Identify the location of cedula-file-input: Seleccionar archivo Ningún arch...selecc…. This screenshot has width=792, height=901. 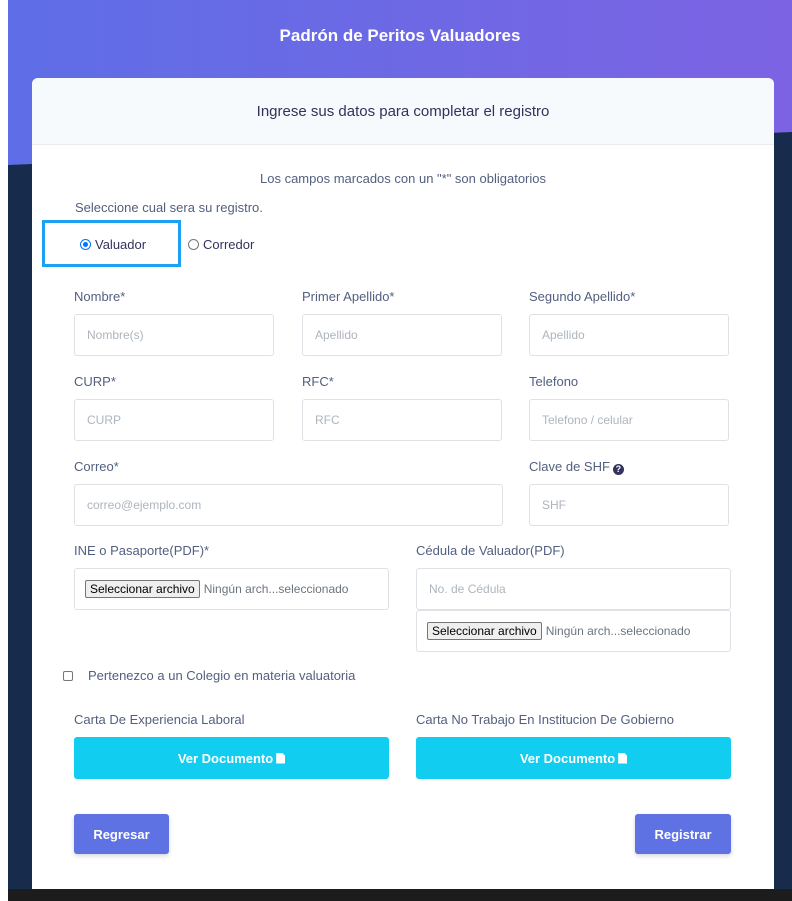
(573, 631).